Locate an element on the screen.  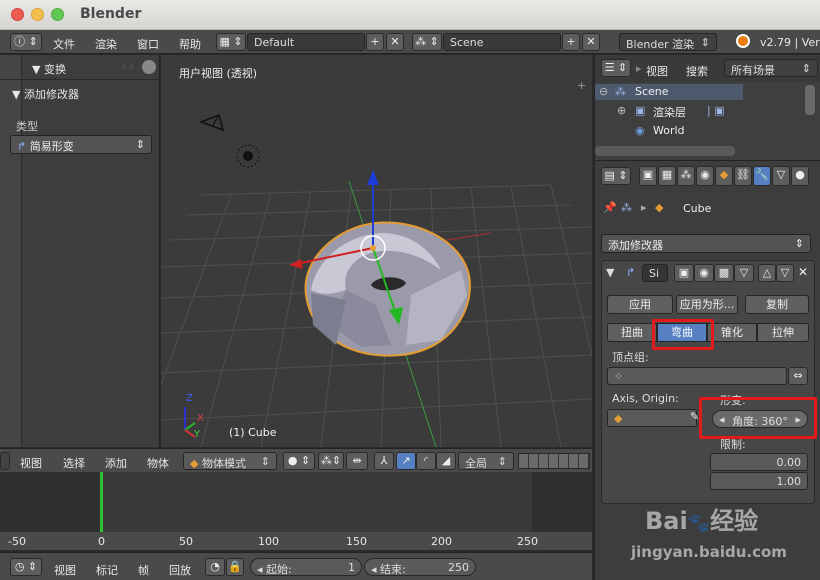
render-visibility-icon: ▣ is located at coordinates (684, 273).